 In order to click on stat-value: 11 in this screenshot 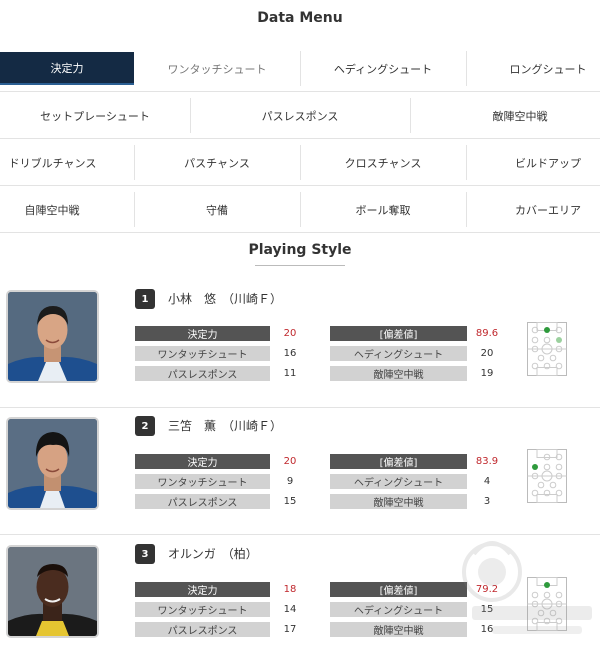, I will do `click(290, 373)`.